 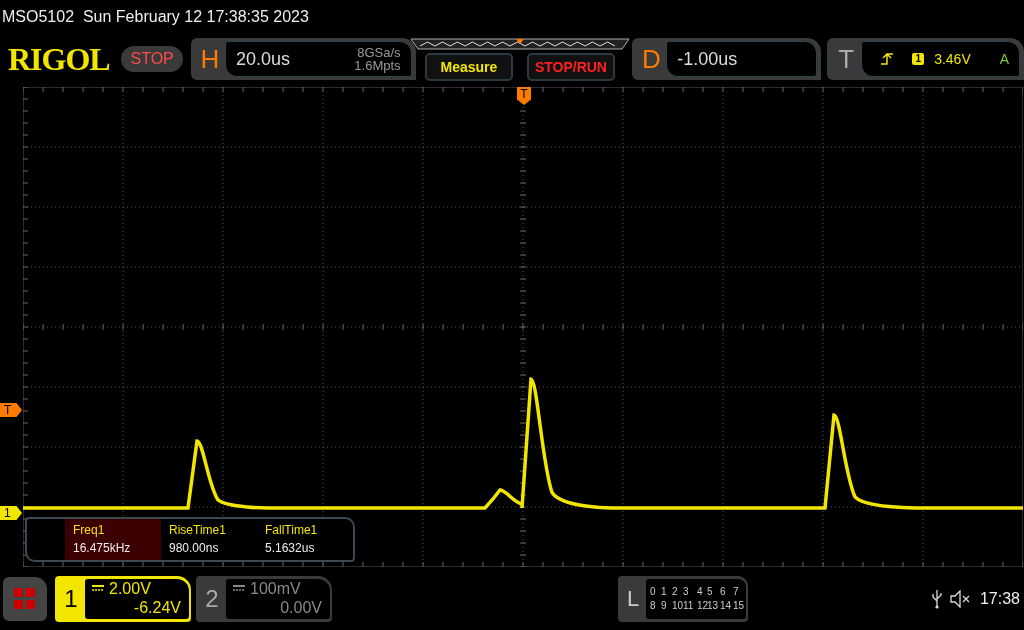 I want to click on usb-icon, so click(x=936, y=598).